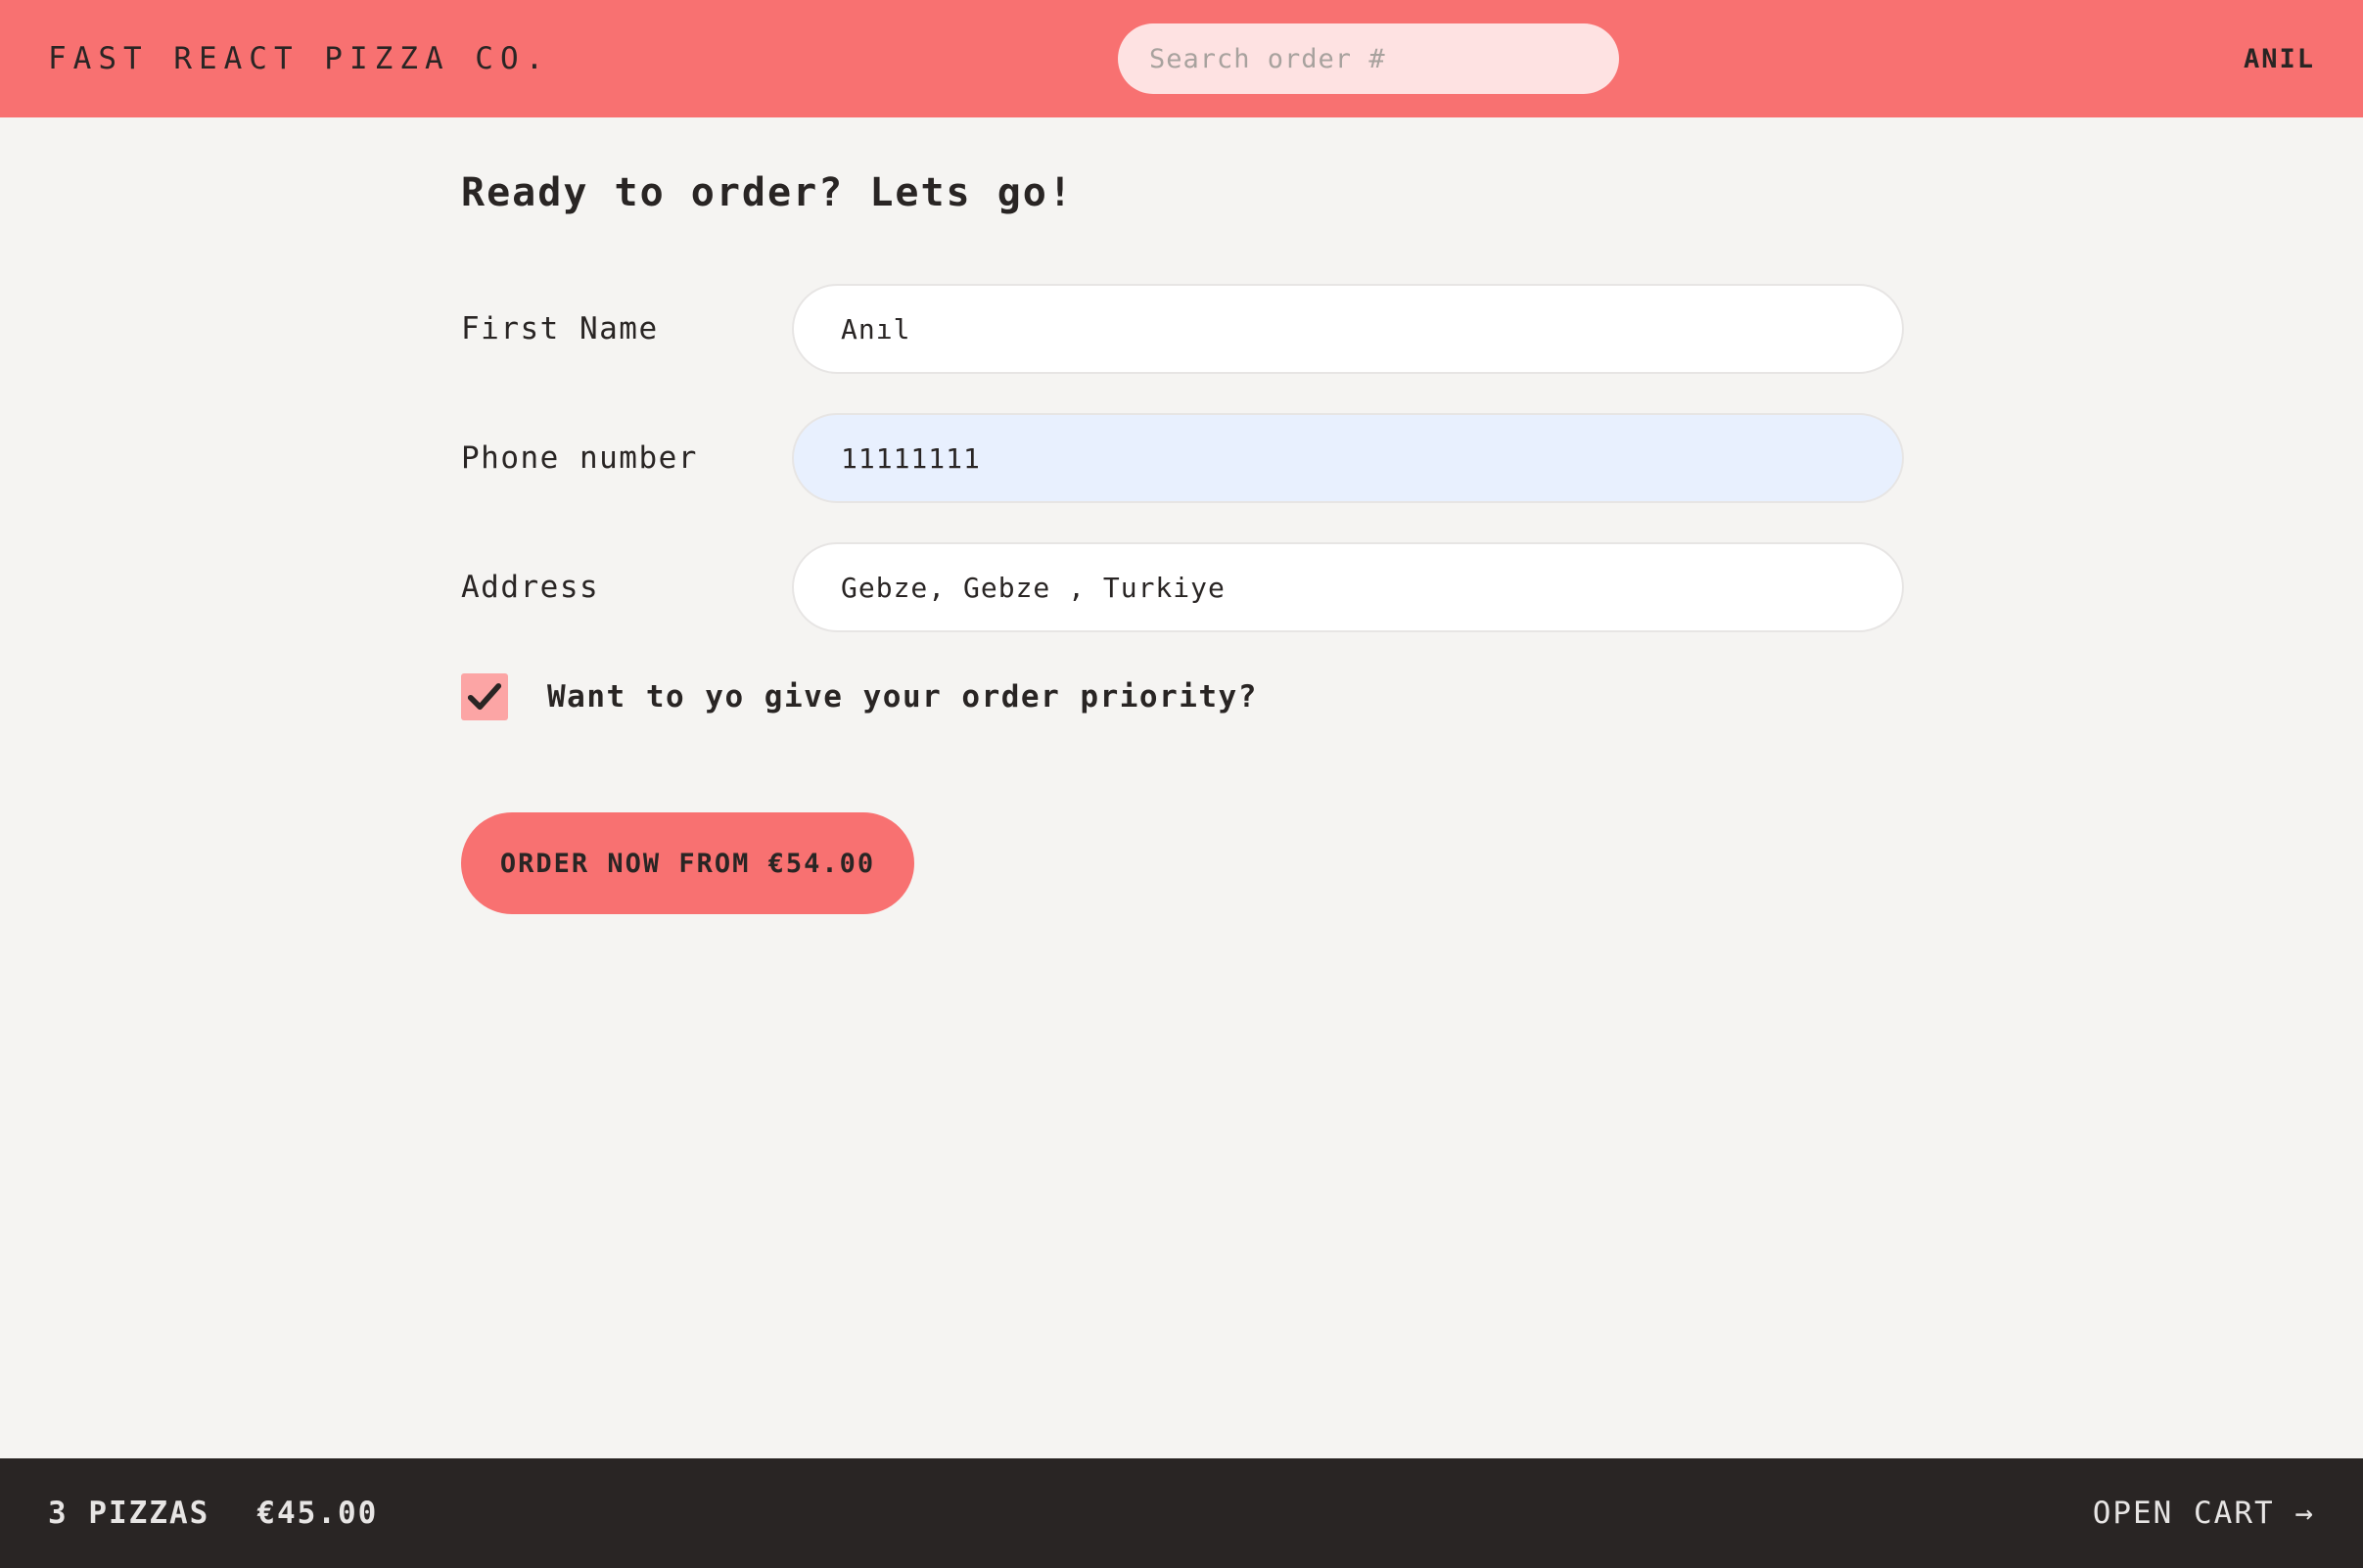 The image size is (2363, 1568). I want to click on first-name-field, so click(1348, 329).